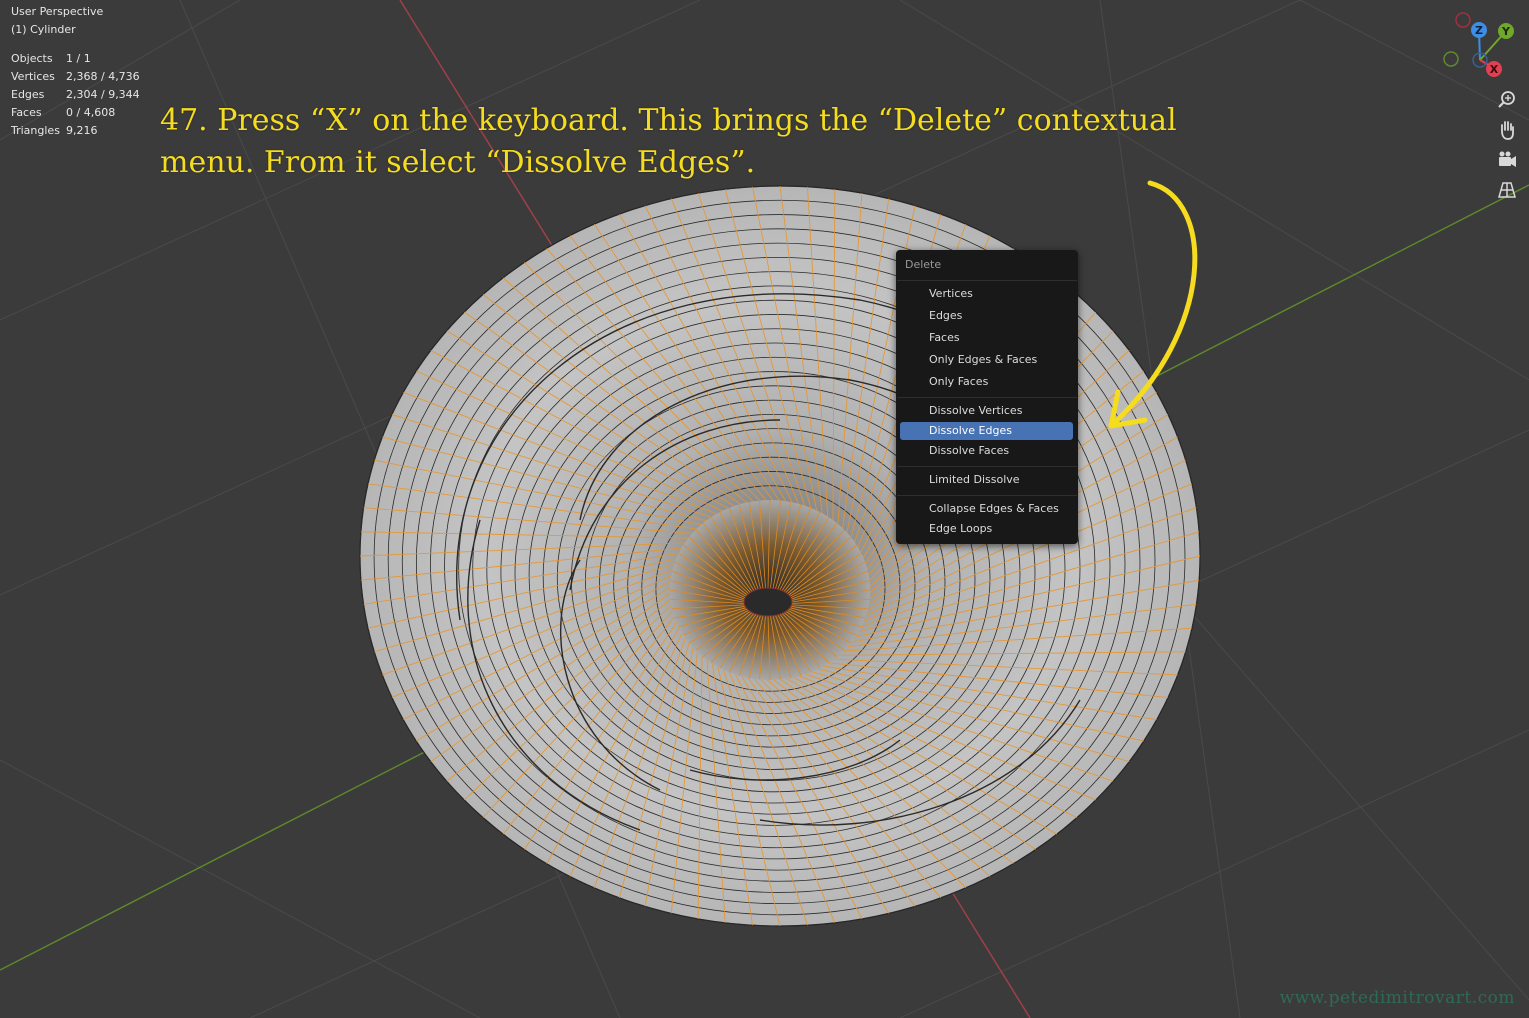  I want to click on pan-button, so click(1507, 130).